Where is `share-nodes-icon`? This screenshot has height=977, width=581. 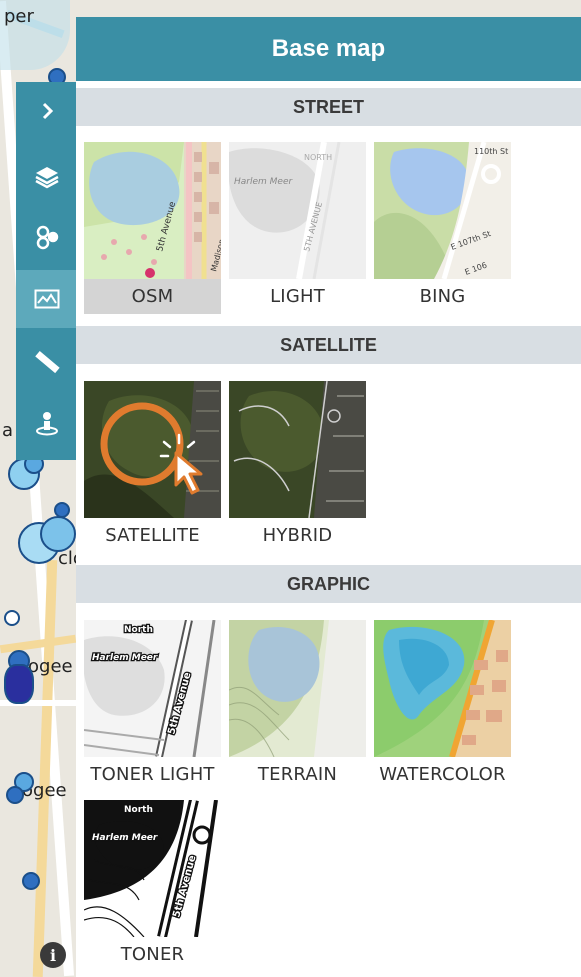
share-nodes-icon is located at coordinates (47, 237).